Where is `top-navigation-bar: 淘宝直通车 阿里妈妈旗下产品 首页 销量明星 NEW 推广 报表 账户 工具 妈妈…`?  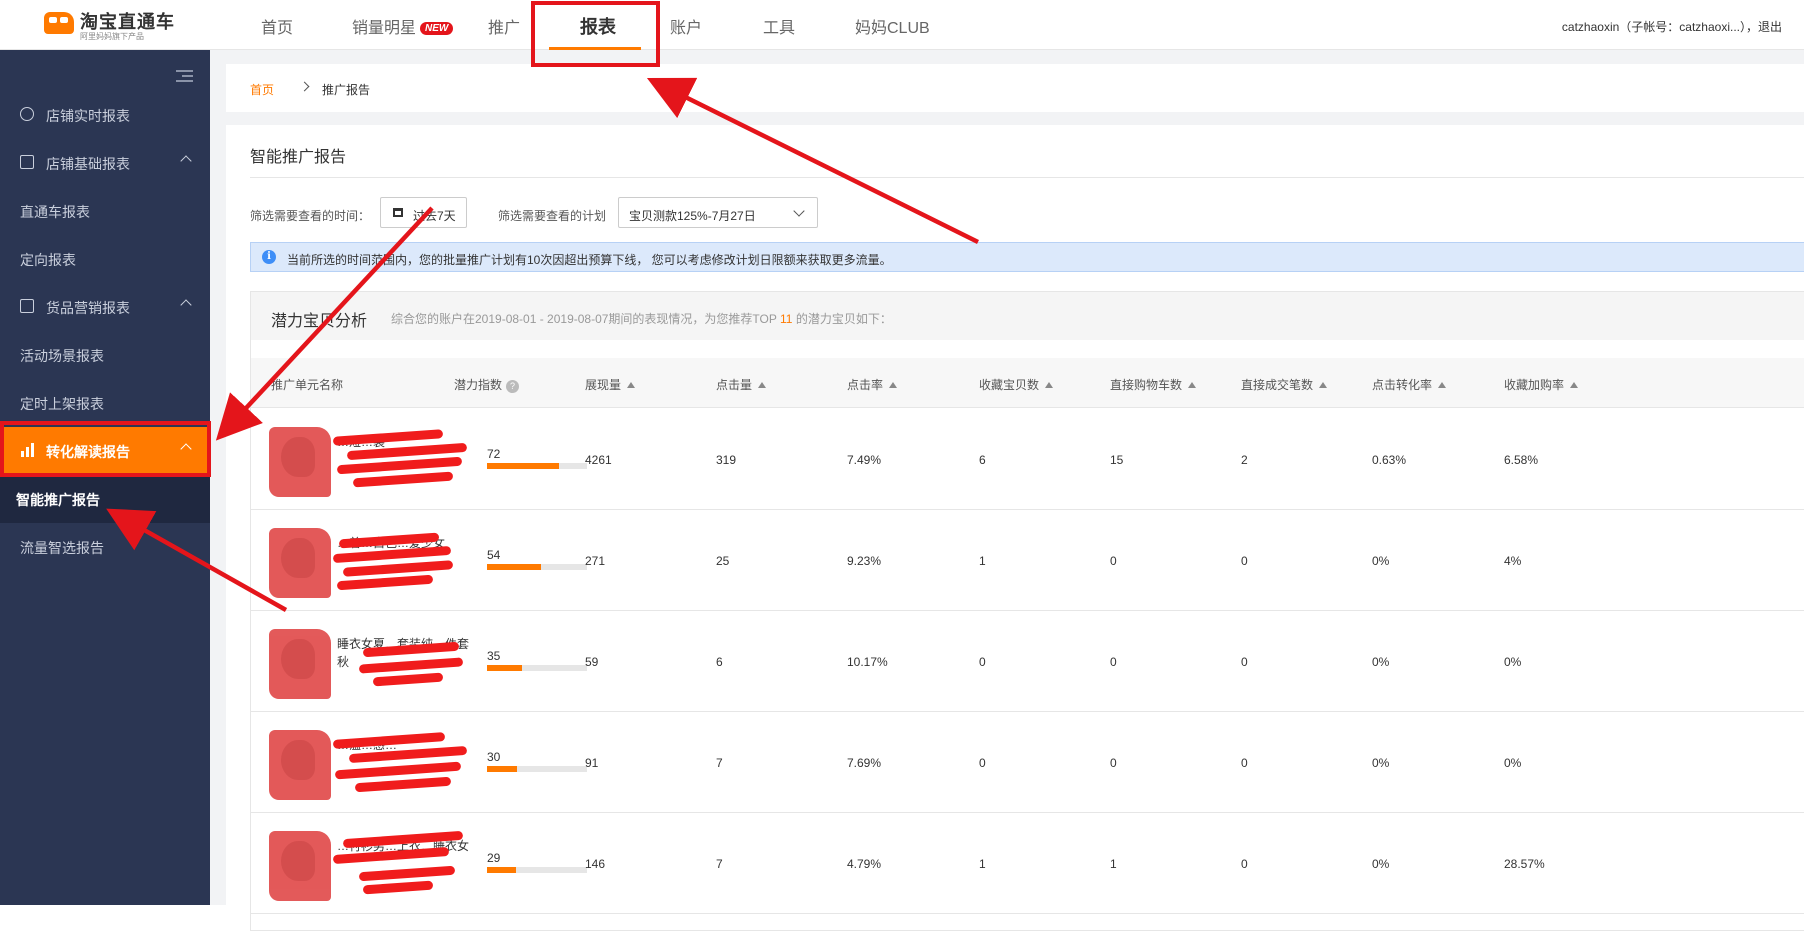
top-navigation-bar: 淘宝直通车 阿里妈妈旗下产品 首页 销量明星 NEW 推广 报表 账户 工具 妈妈… is located at coordinates (902, 25).